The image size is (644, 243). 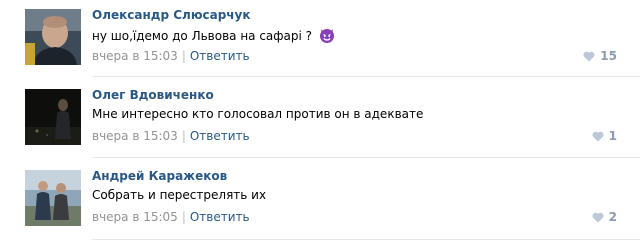 I want to click on smiling-imp-emoji-icon, so click(x=327, y=36).